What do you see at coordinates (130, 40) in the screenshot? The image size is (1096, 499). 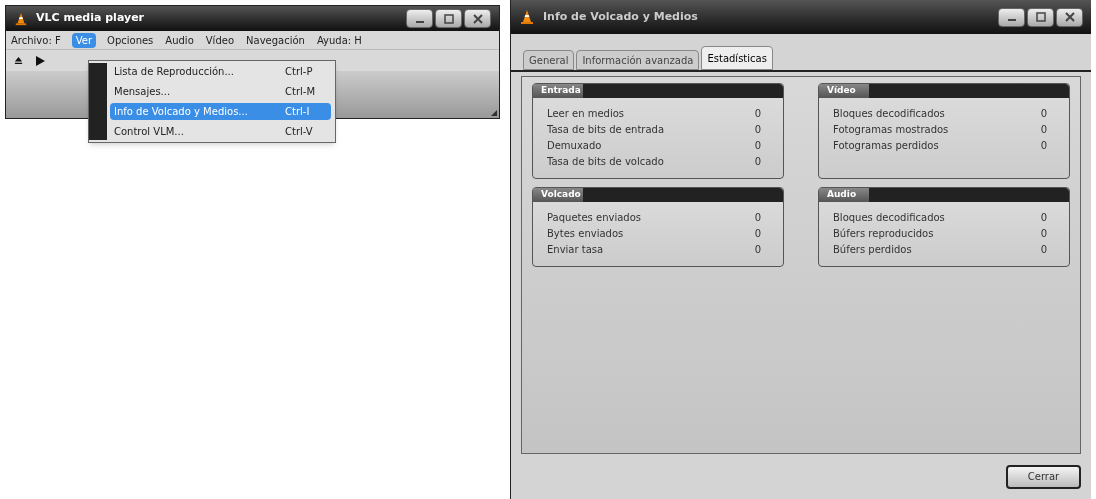 I see `menu-item: Opciones` at bounding box center [130, 40].